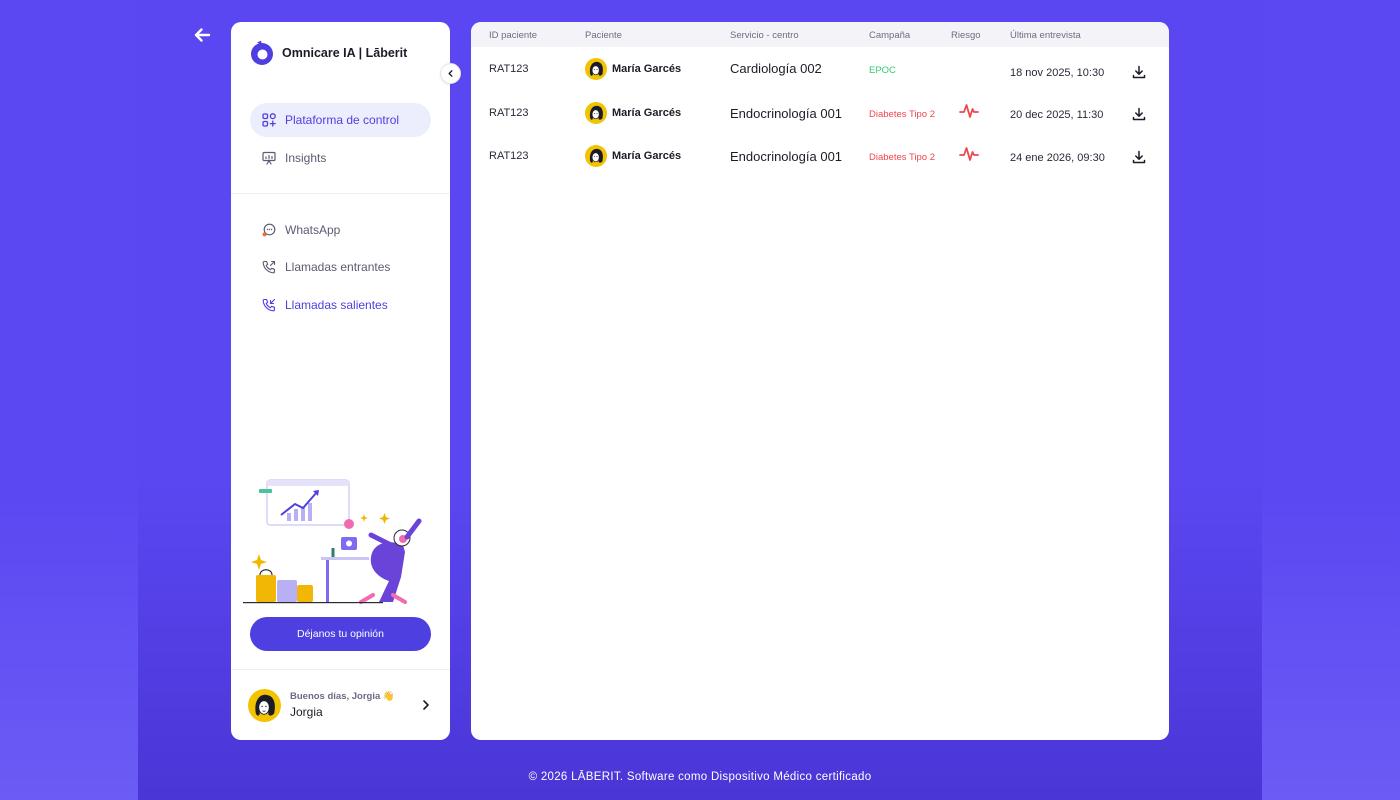 This screenshot has height=800, width=1400. Describe the element at coordinates (313, 230) in the screenshot. I see `nav-item-label: WhatsApp` at that location.